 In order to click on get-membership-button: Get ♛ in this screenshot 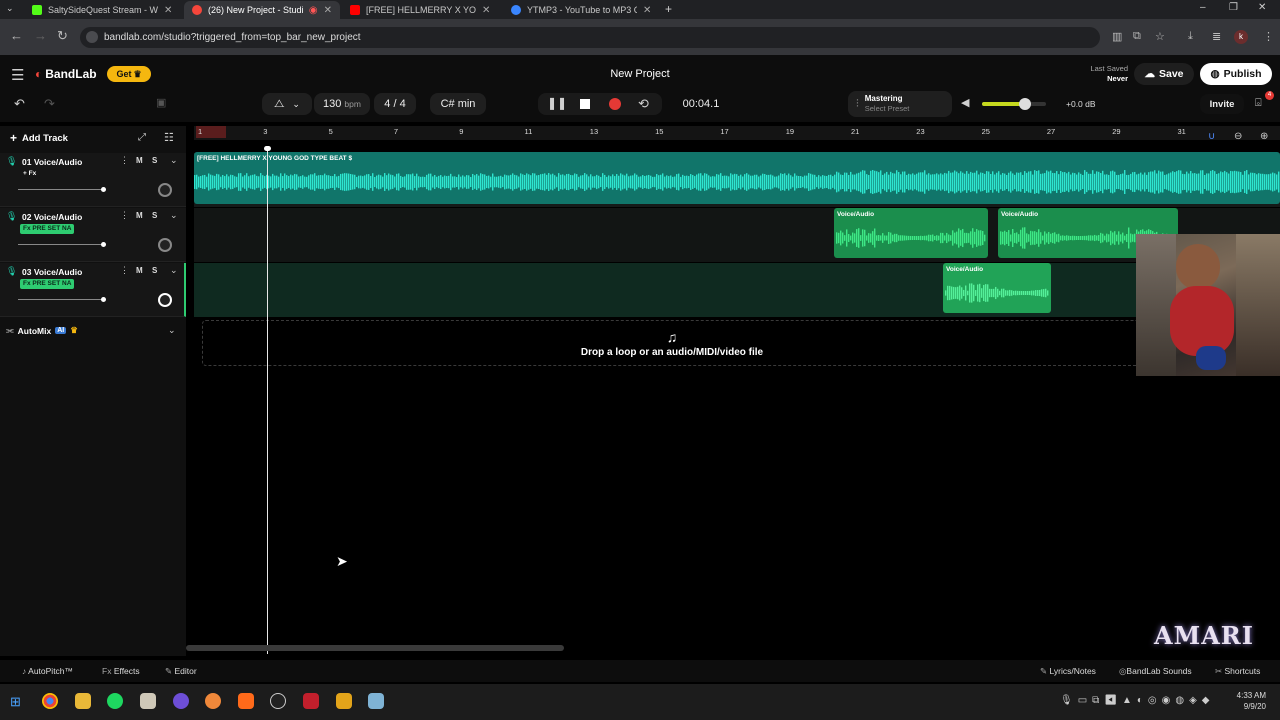, I will do `click(129, 74)`.